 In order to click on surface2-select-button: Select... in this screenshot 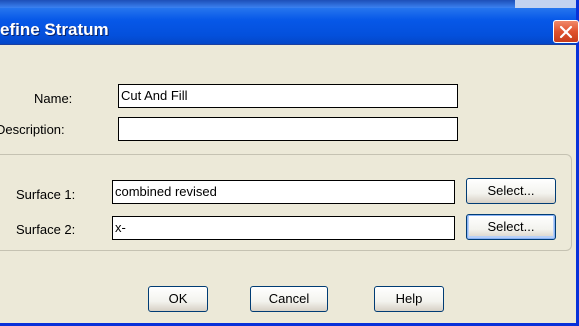, I will do `click(511, 227)`.